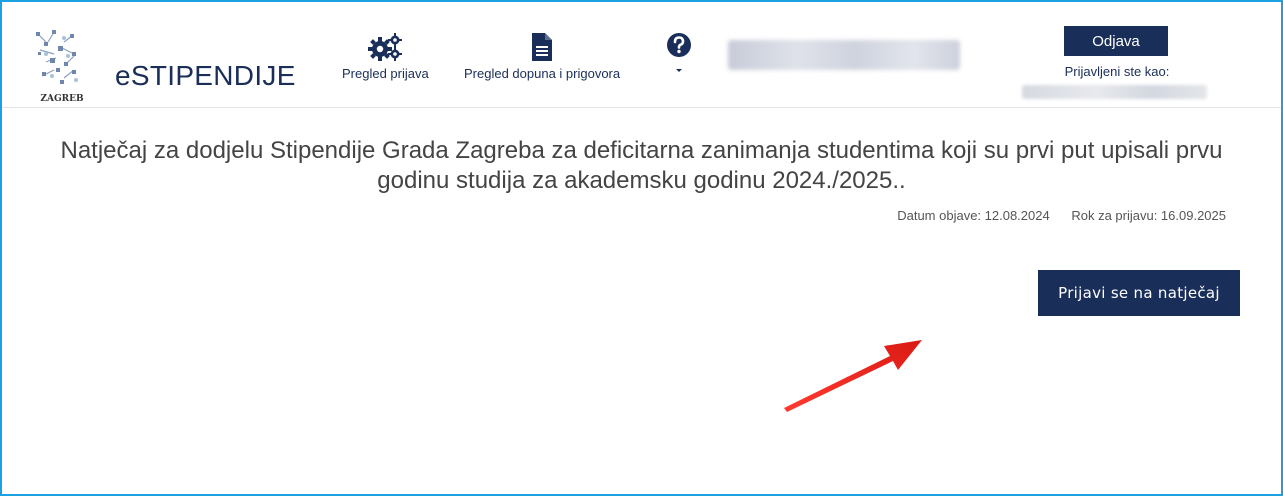 This screenshot has width=1283, height=496. What do you see at coordinates (205, 76) in the screenshot?
I see `brand-title: eSTIPENDIJE` at bounding box center [205, 76].